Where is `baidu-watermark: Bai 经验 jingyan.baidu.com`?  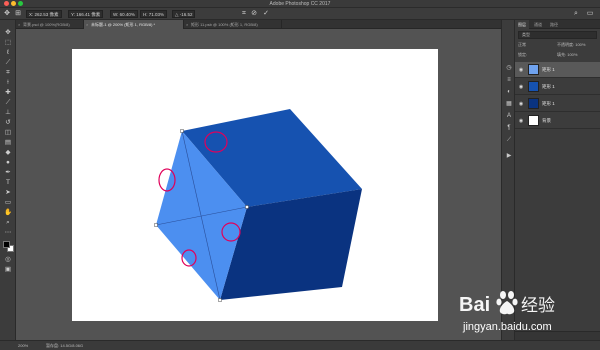
baidu-watermark: Bai 经验 jingyan.baidu.com is located at coordinates (525, 314).